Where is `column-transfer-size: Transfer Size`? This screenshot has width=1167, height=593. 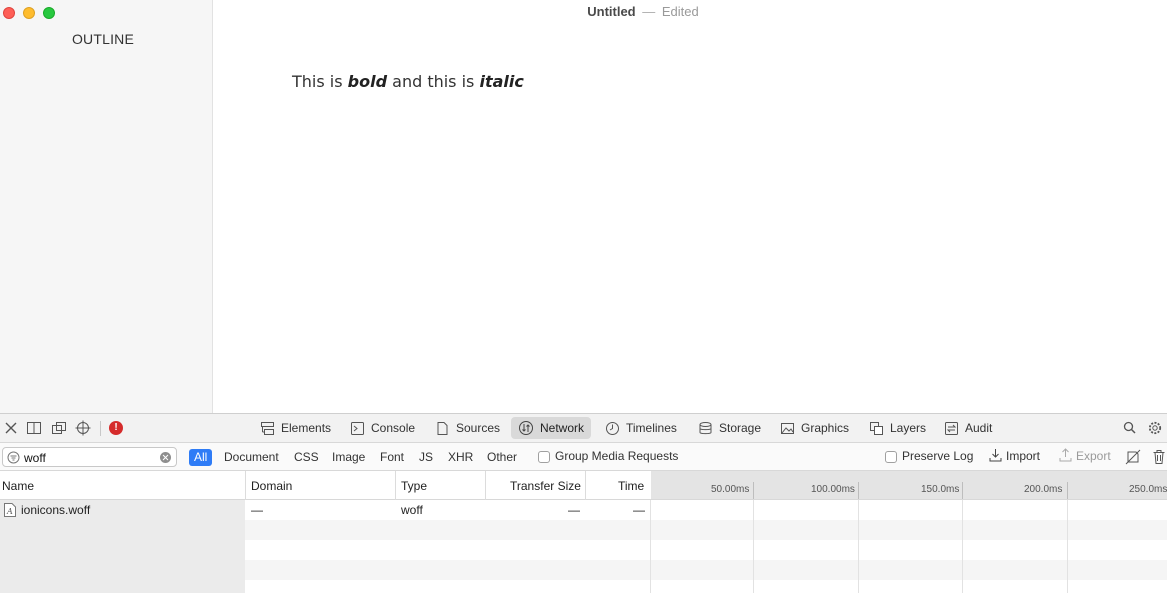 column-transfer-size: Transfer Size is located at coordinates (545, 486).